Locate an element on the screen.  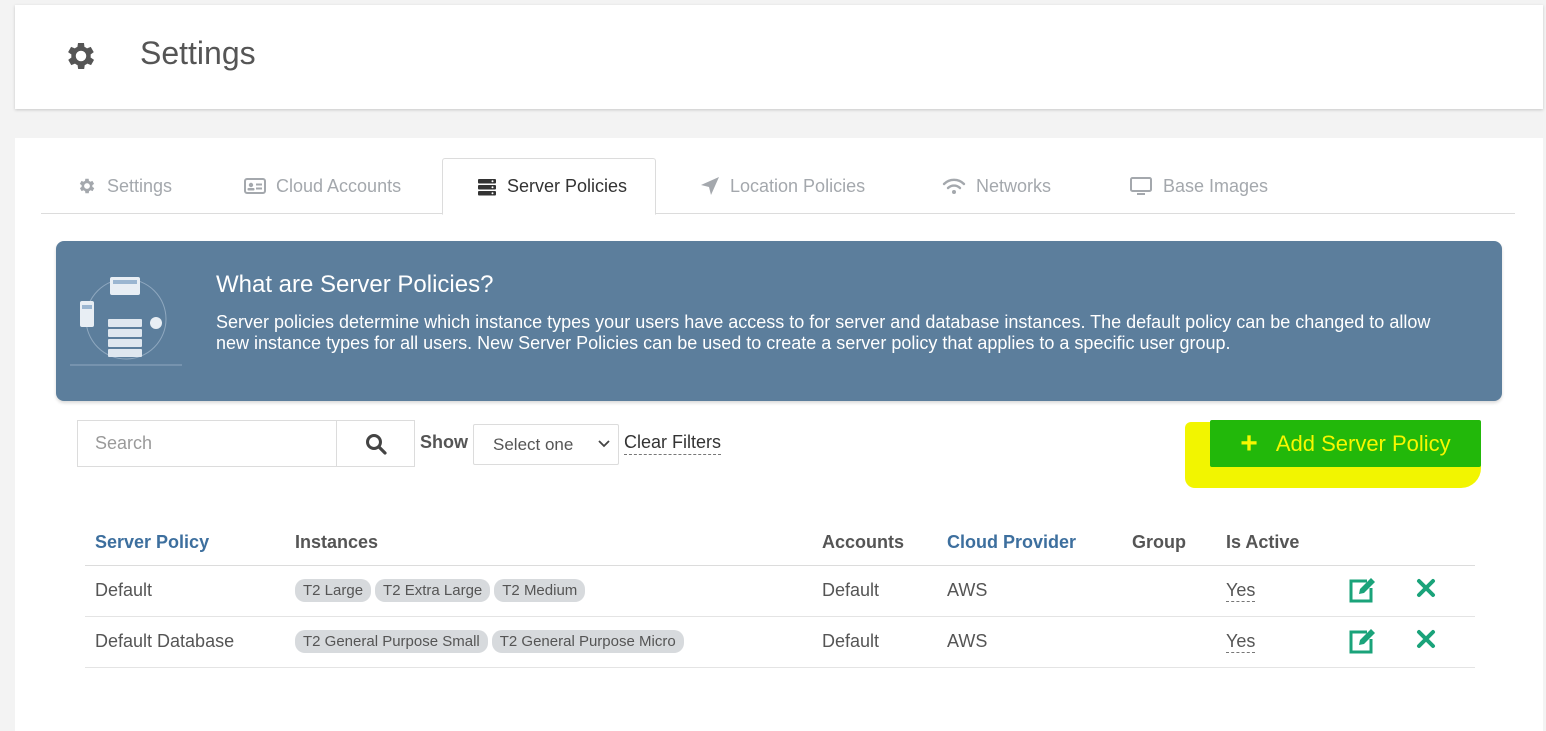
show-select: Select one is located at coordinates (546, 444).